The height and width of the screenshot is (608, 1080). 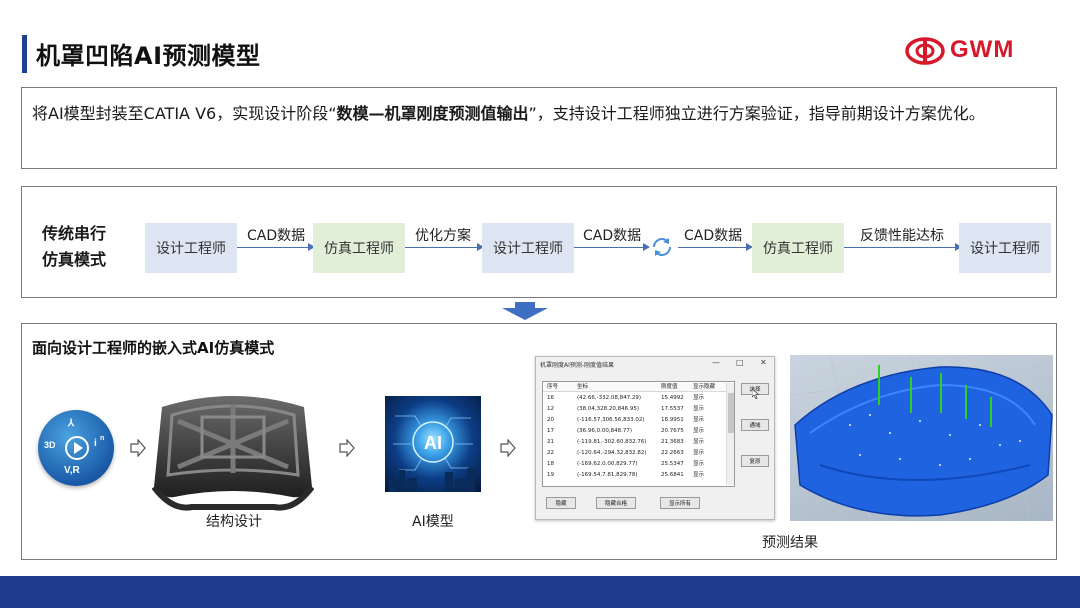 What do you see at coordinates (672, 398) in the screenshot?
I see `row-value: 15.4992` at bounding box center [672, 398].